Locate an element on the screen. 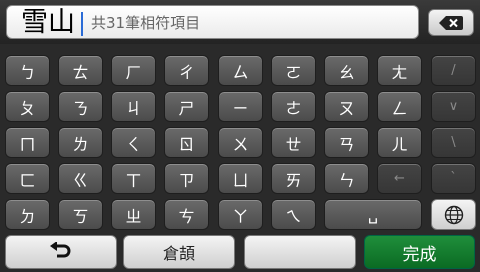  key-g: ㄍ is located at coordinates (80, 178).